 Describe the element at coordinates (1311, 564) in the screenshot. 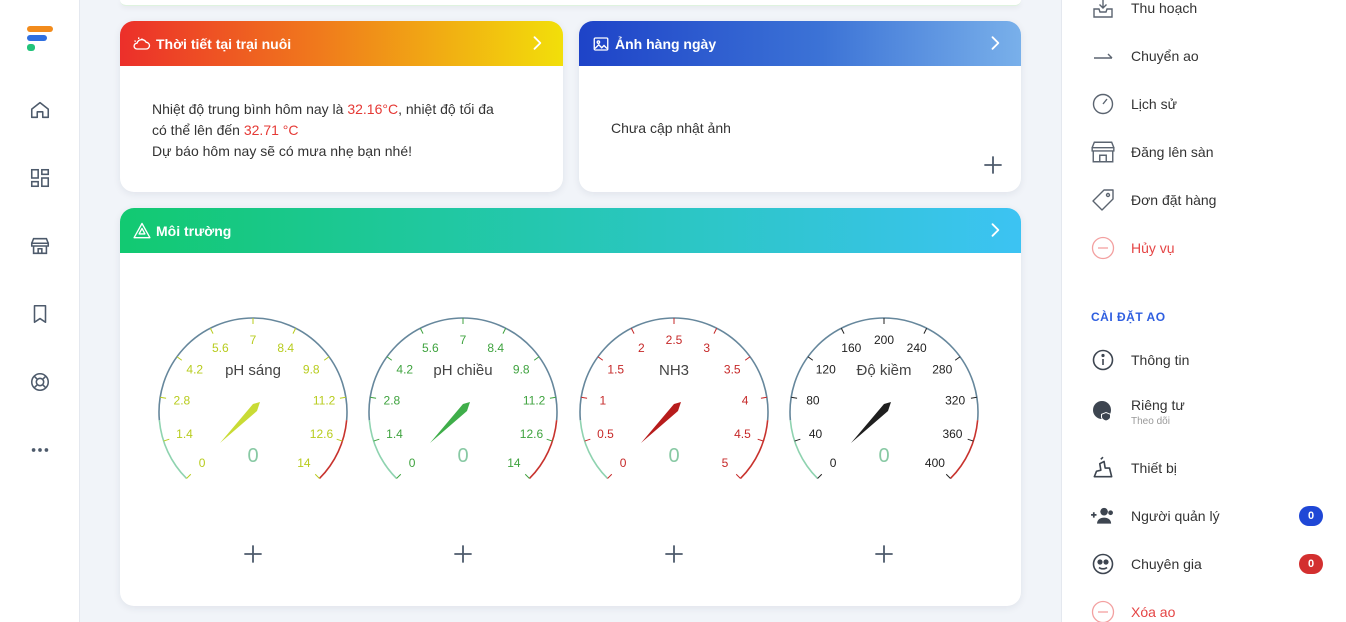

I see `experts-count-badge: 0` at that location.